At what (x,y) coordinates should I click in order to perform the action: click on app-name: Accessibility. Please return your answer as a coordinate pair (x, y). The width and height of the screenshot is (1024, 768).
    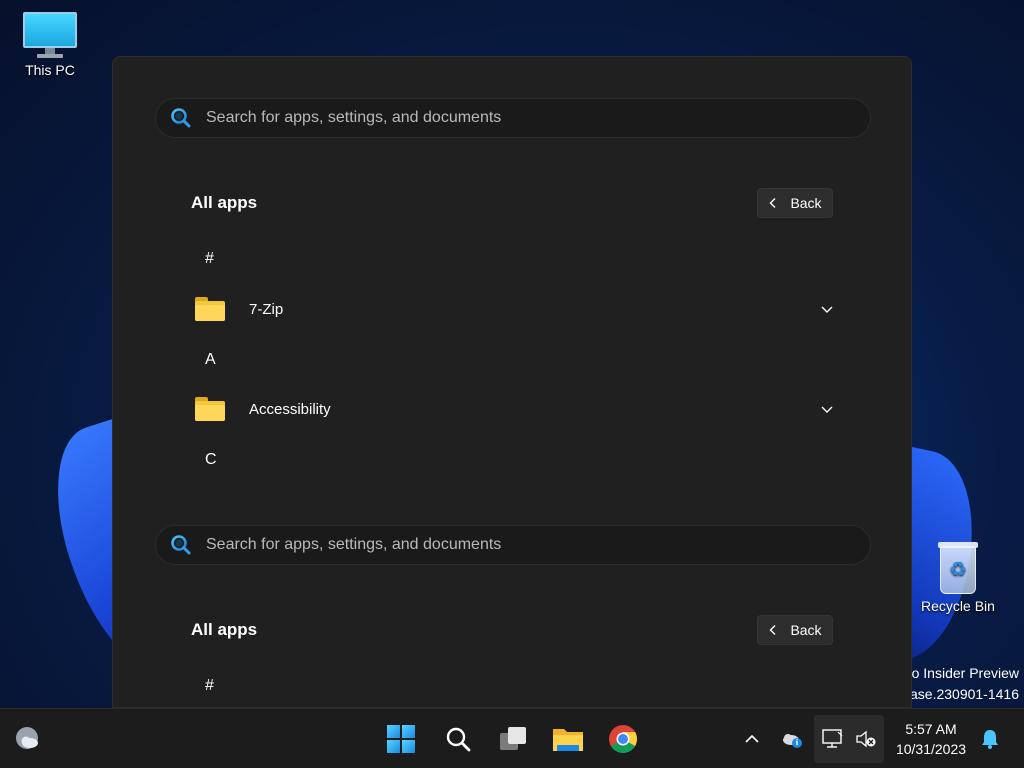
    Looking at the image, I should click on (290, 409).